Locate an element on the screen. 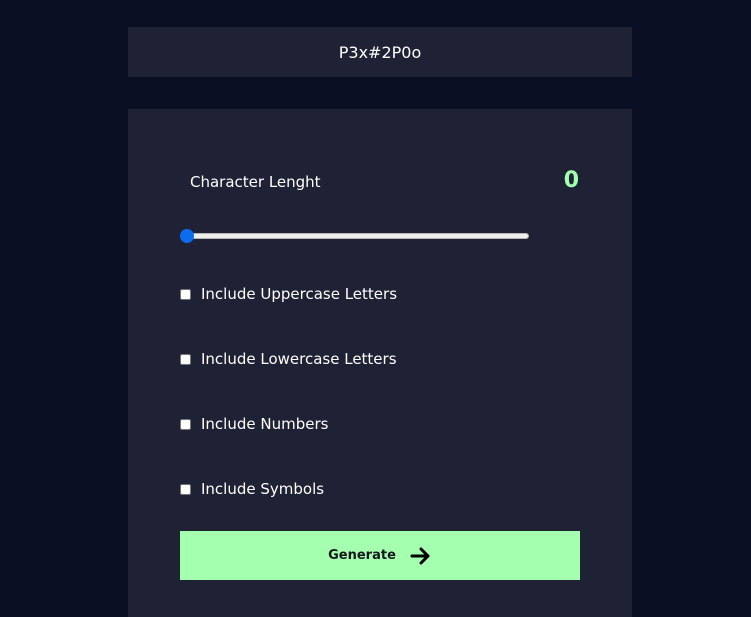  option-symbols-label: Include Symbols is located at coordinates (263, 489).